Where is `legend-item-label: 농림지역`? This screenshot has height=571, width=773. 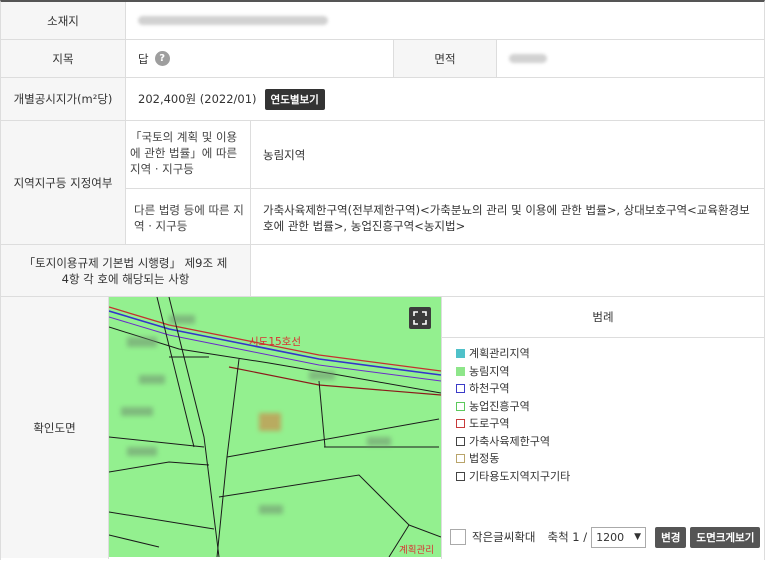 legend-item-label: 농림지역 is located at coordinates (489, 371).